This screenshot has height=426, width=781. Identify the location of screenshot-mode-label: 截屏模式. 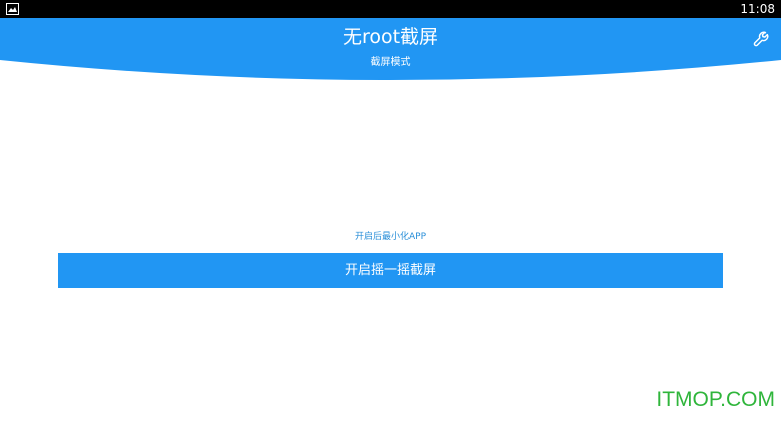
(390, 62).